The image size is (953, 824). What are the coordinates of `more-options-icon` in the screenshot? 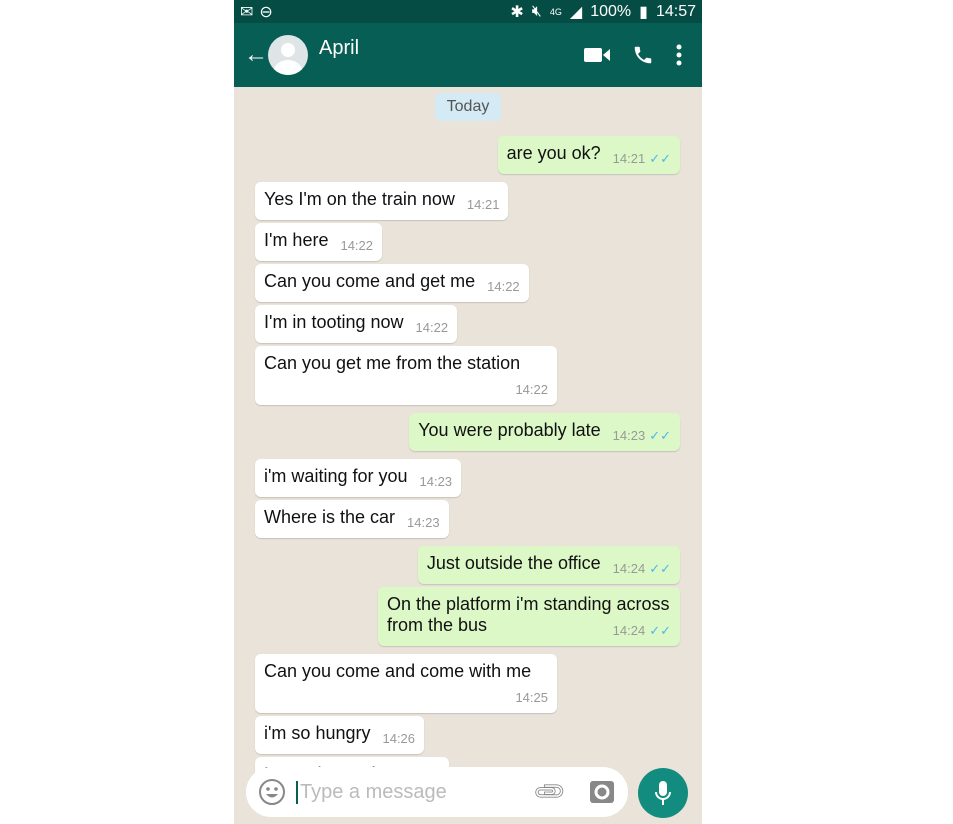 It's located at (679, 55).